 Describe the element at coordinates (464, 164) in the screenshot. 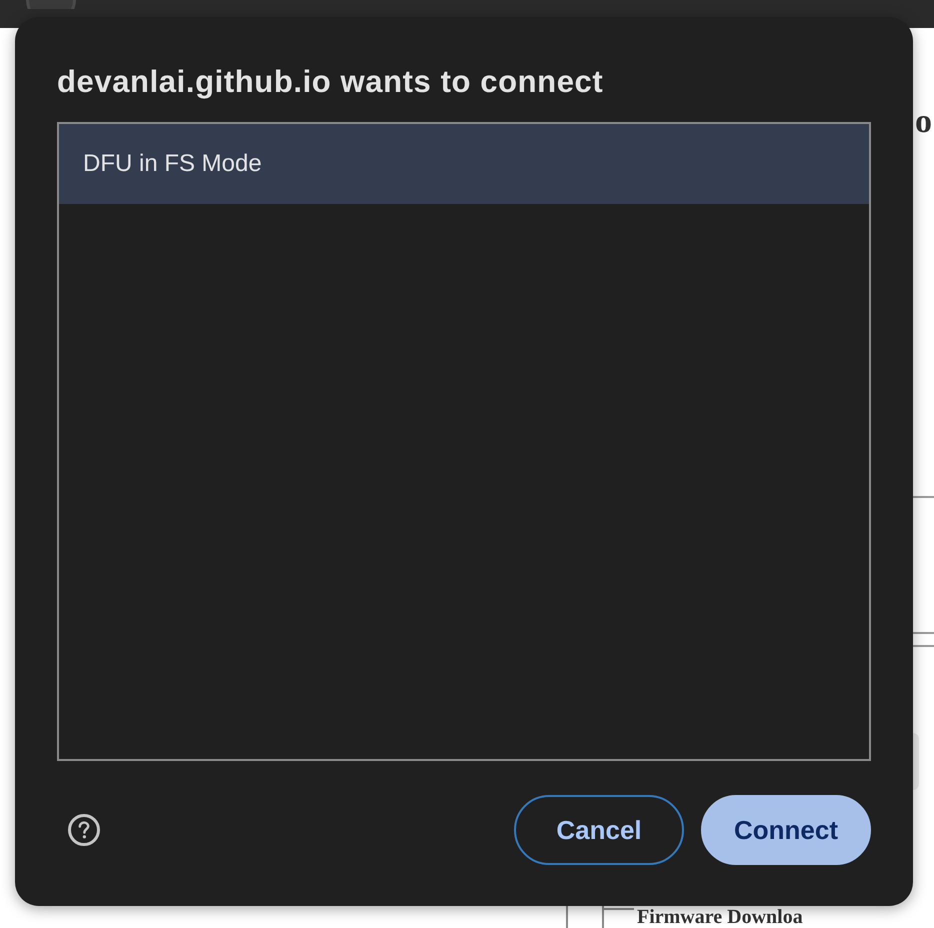

I see `device-item: DFU in FS Mode` at that location.